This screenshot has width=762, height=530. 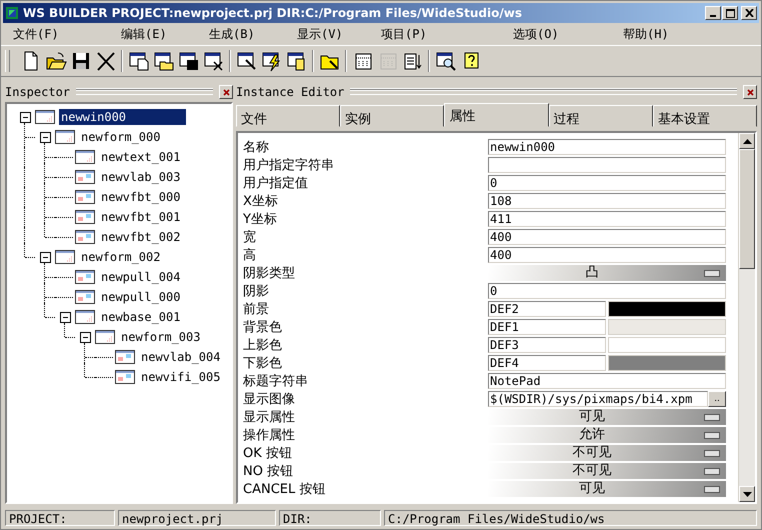 What do you see at coordinates (564, 34) in the screenshot?
I see `menu-item: 选项(O)` at bounding box center [564, 34].